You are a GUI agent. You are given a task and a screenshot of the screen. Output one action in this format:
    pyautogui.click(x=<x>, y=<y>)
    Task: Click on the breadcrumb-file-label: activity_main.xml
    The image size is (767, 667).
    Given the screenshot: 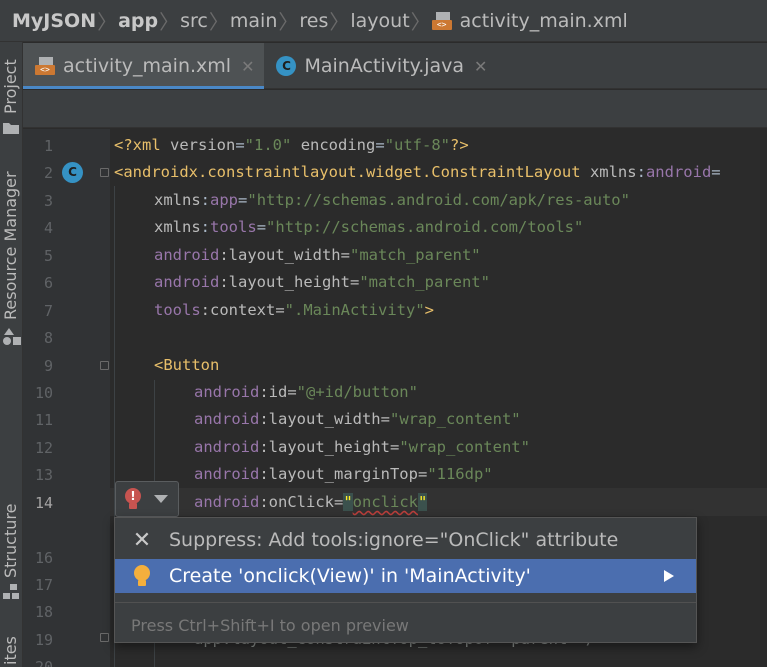 What is the action you would take?
    pyautogui.click(x=543, y=20)
    